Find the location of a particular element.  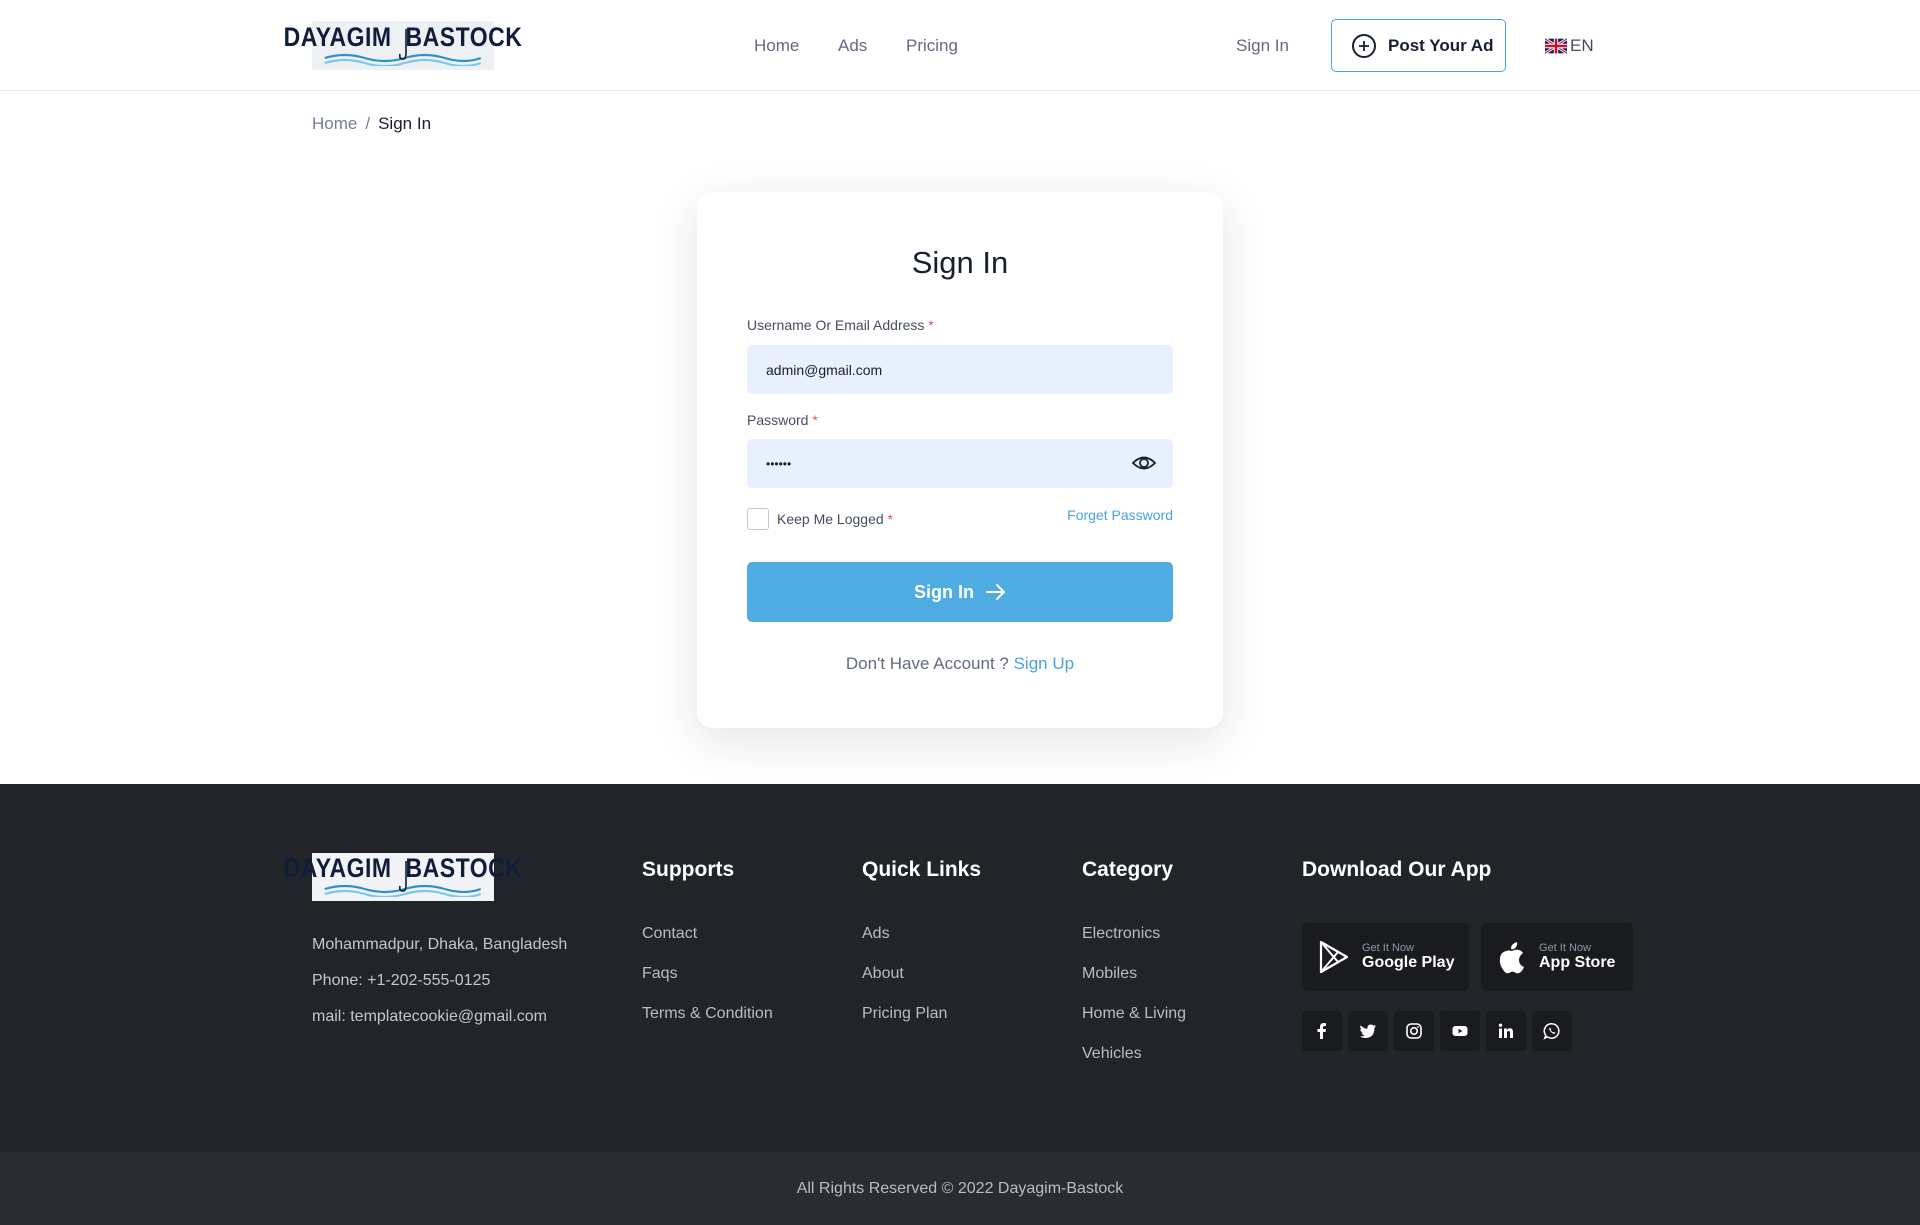

footer-link-mobiles: Mobiles is located at coordinates (1109, 974).